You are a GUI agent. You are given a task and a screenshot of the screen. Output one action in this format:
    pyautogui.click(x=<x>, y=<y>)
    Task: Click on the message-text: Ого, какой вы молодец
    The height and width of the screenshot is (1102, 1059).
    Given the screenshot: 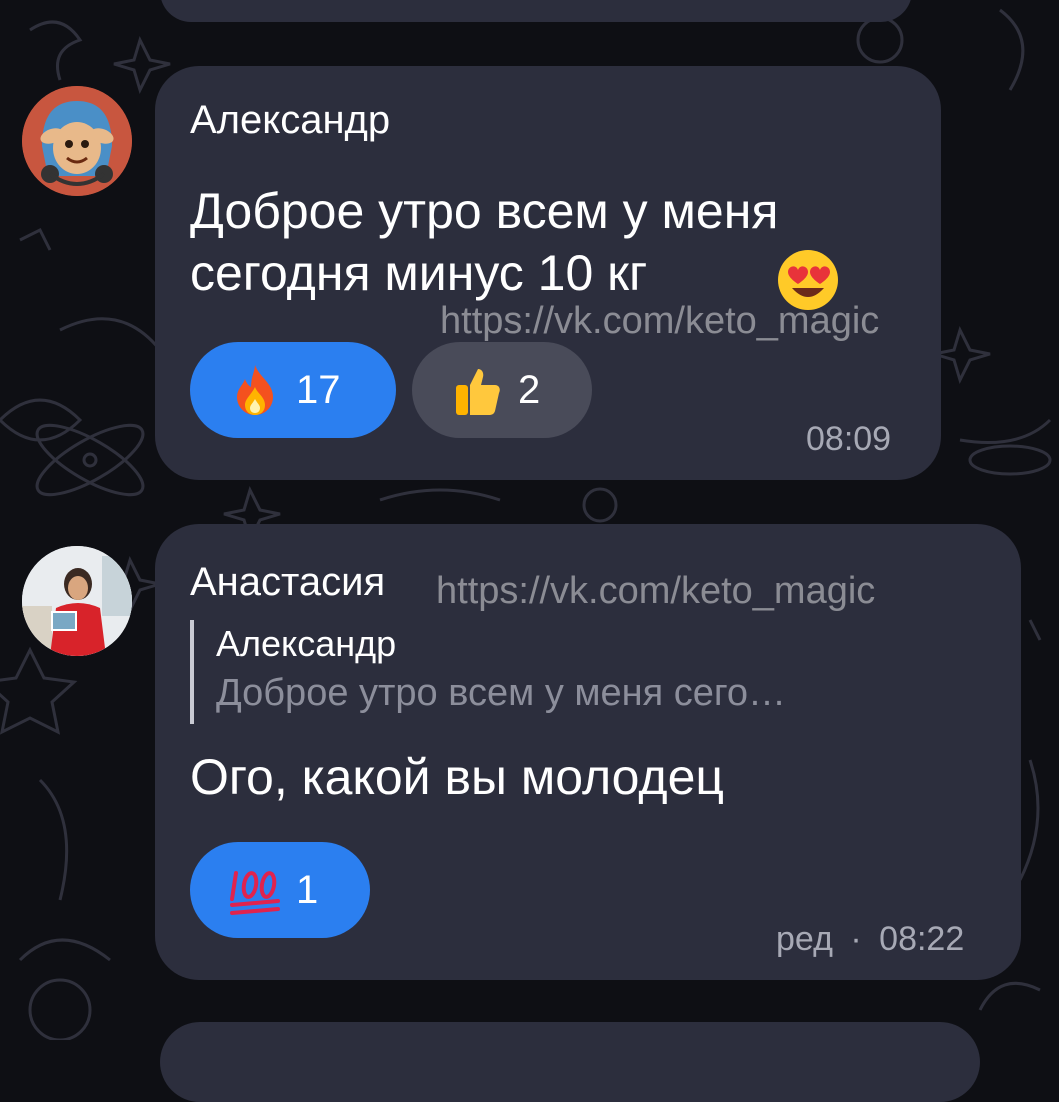 What is the action you would take?
    pyautogui.click(x=457, y=777)
    